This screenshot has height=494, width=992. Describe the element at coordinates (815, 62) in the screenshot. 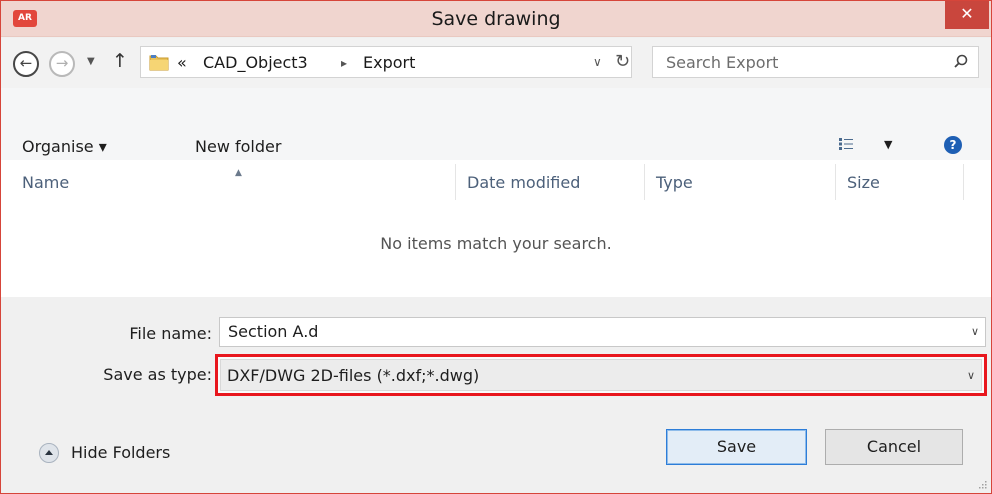

I see `search-input: Search Export` at that location.